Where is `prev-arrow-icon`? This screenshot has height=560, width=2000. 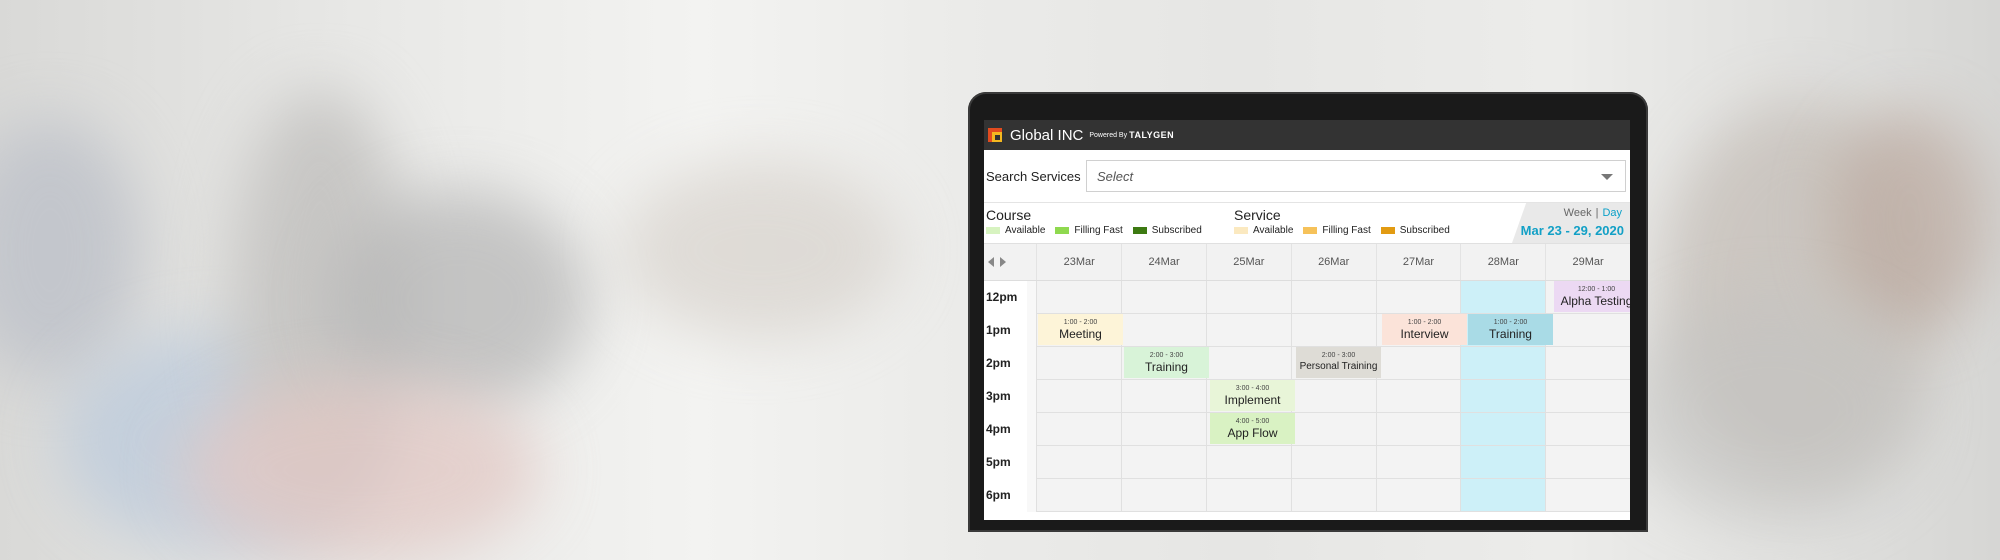 prev-arrow-icon is located at coordinates (991, 262).